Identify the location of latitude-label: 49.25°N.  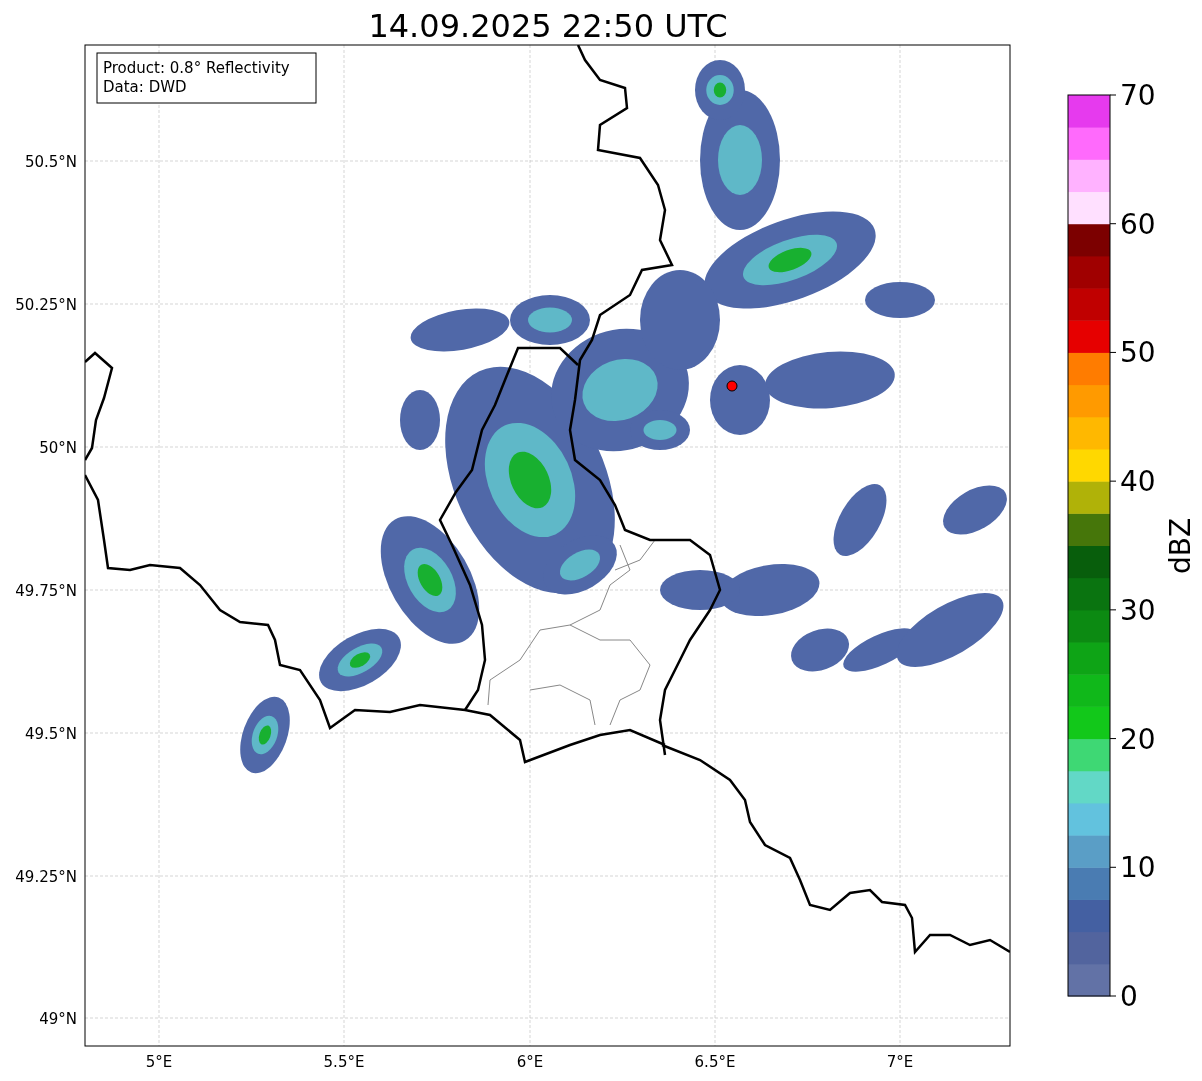
(46, 877).